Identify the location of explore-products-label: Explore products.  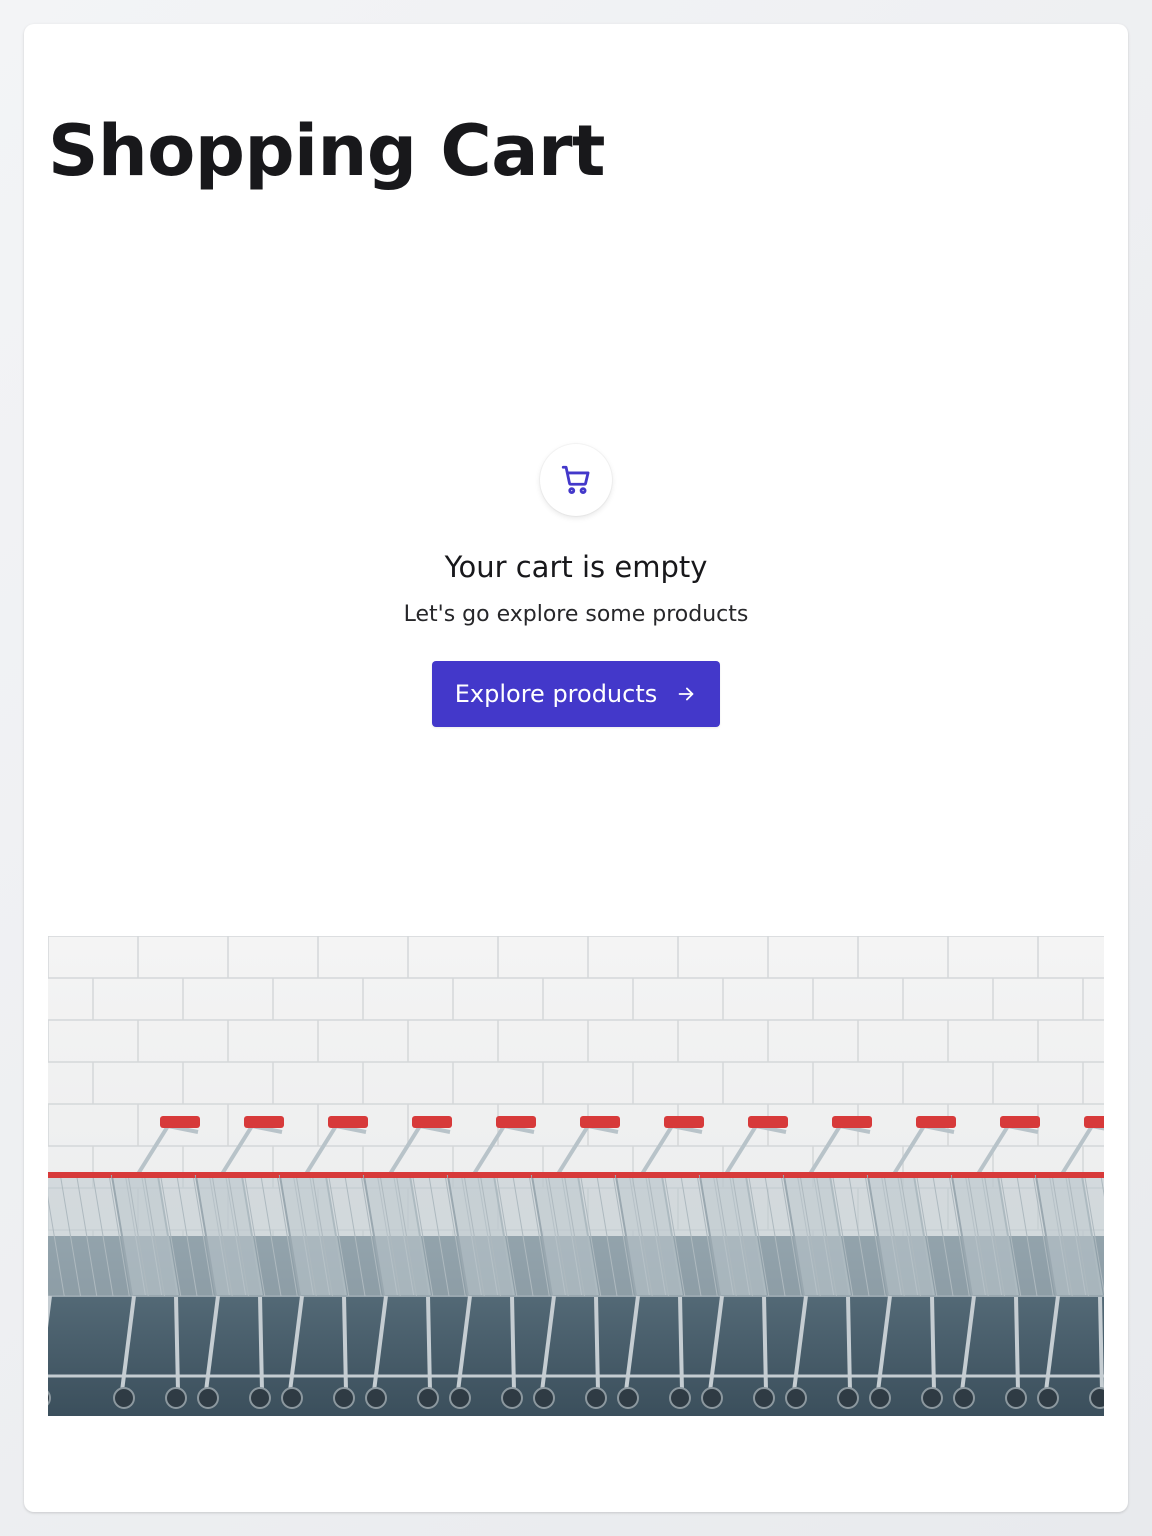
(556, 694).